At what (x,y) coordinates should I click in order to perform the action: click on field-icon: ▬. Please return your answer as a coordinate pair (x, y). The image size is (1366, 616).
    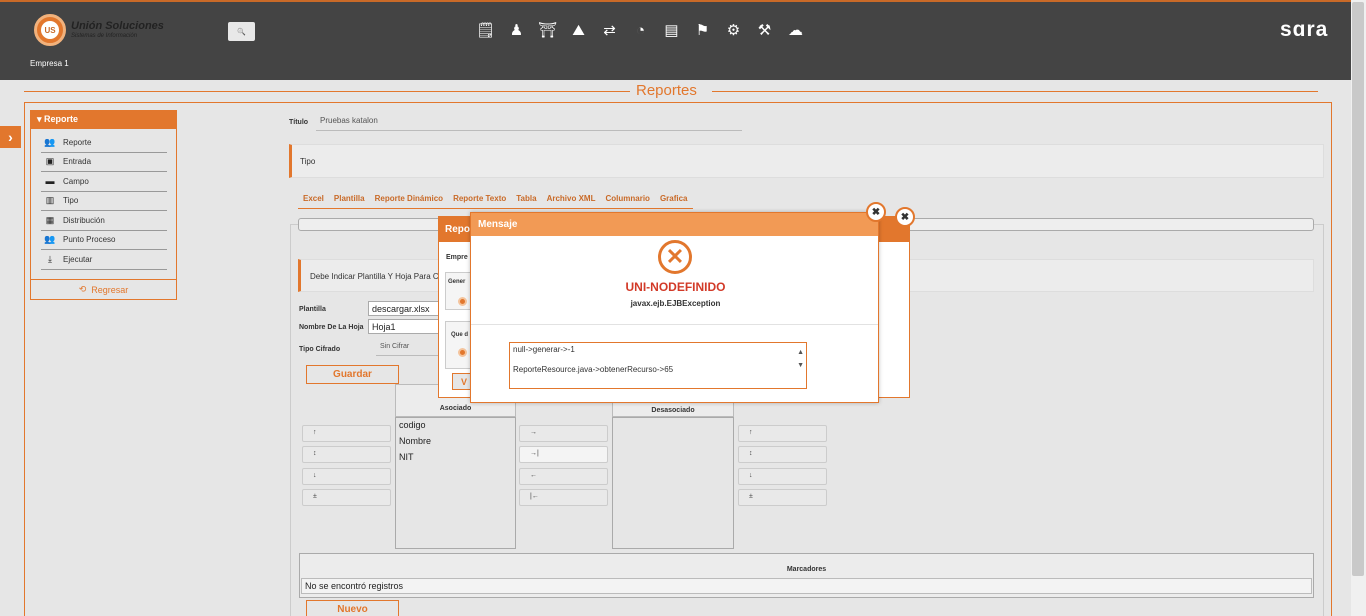
    Looking at the image, I should click on (50, 181).